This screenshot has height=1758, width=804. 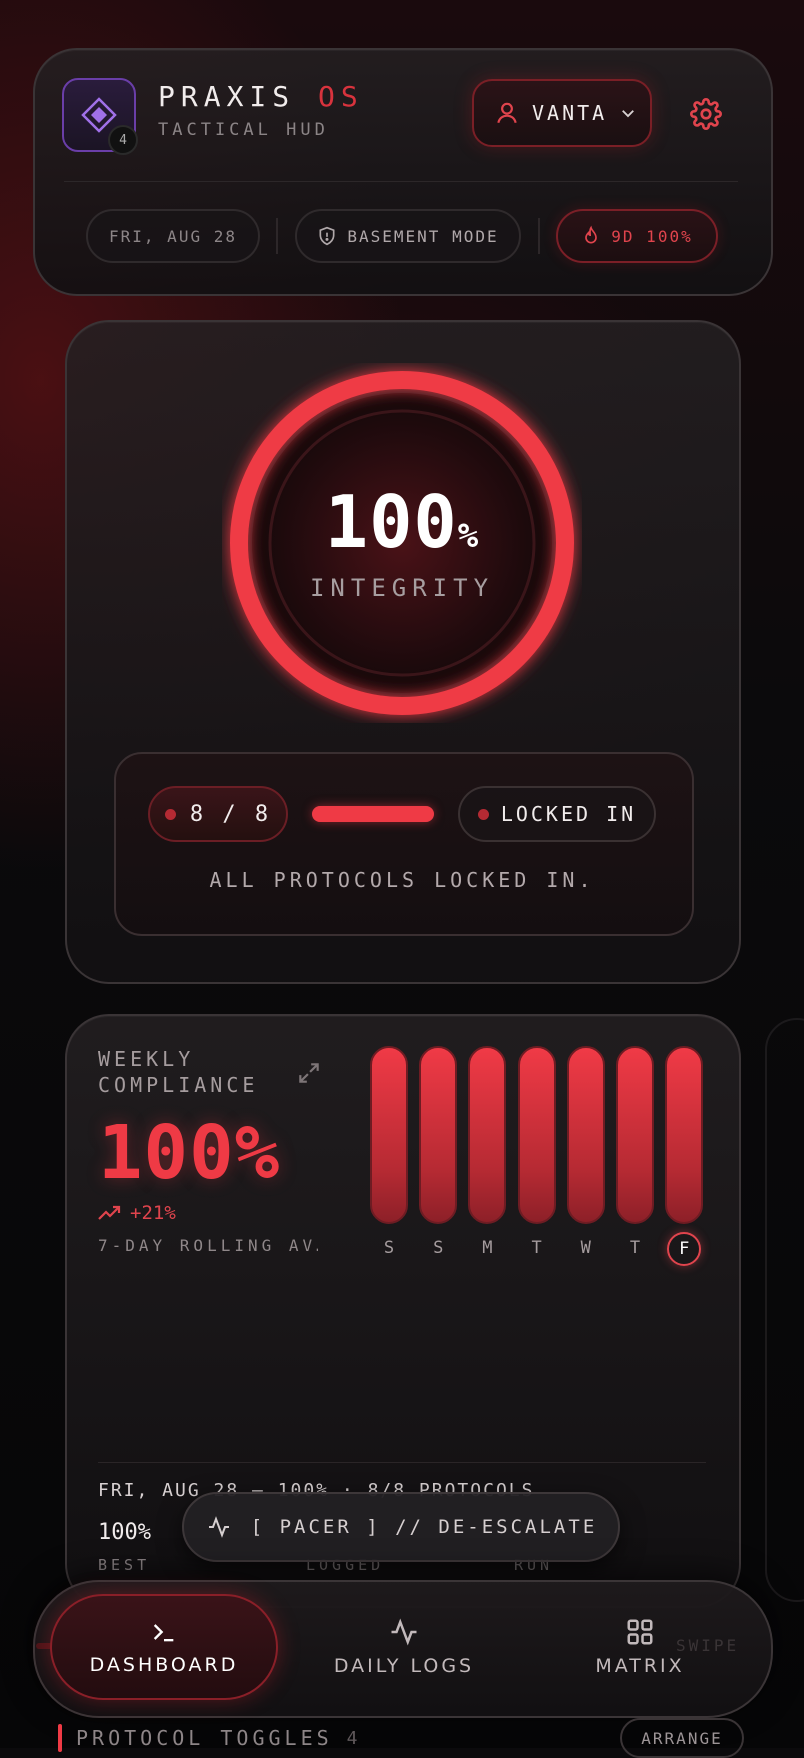 I want to click on pacer-button: [ PACER ] // DE-ESCALATE, so click(x=401, y=1527).